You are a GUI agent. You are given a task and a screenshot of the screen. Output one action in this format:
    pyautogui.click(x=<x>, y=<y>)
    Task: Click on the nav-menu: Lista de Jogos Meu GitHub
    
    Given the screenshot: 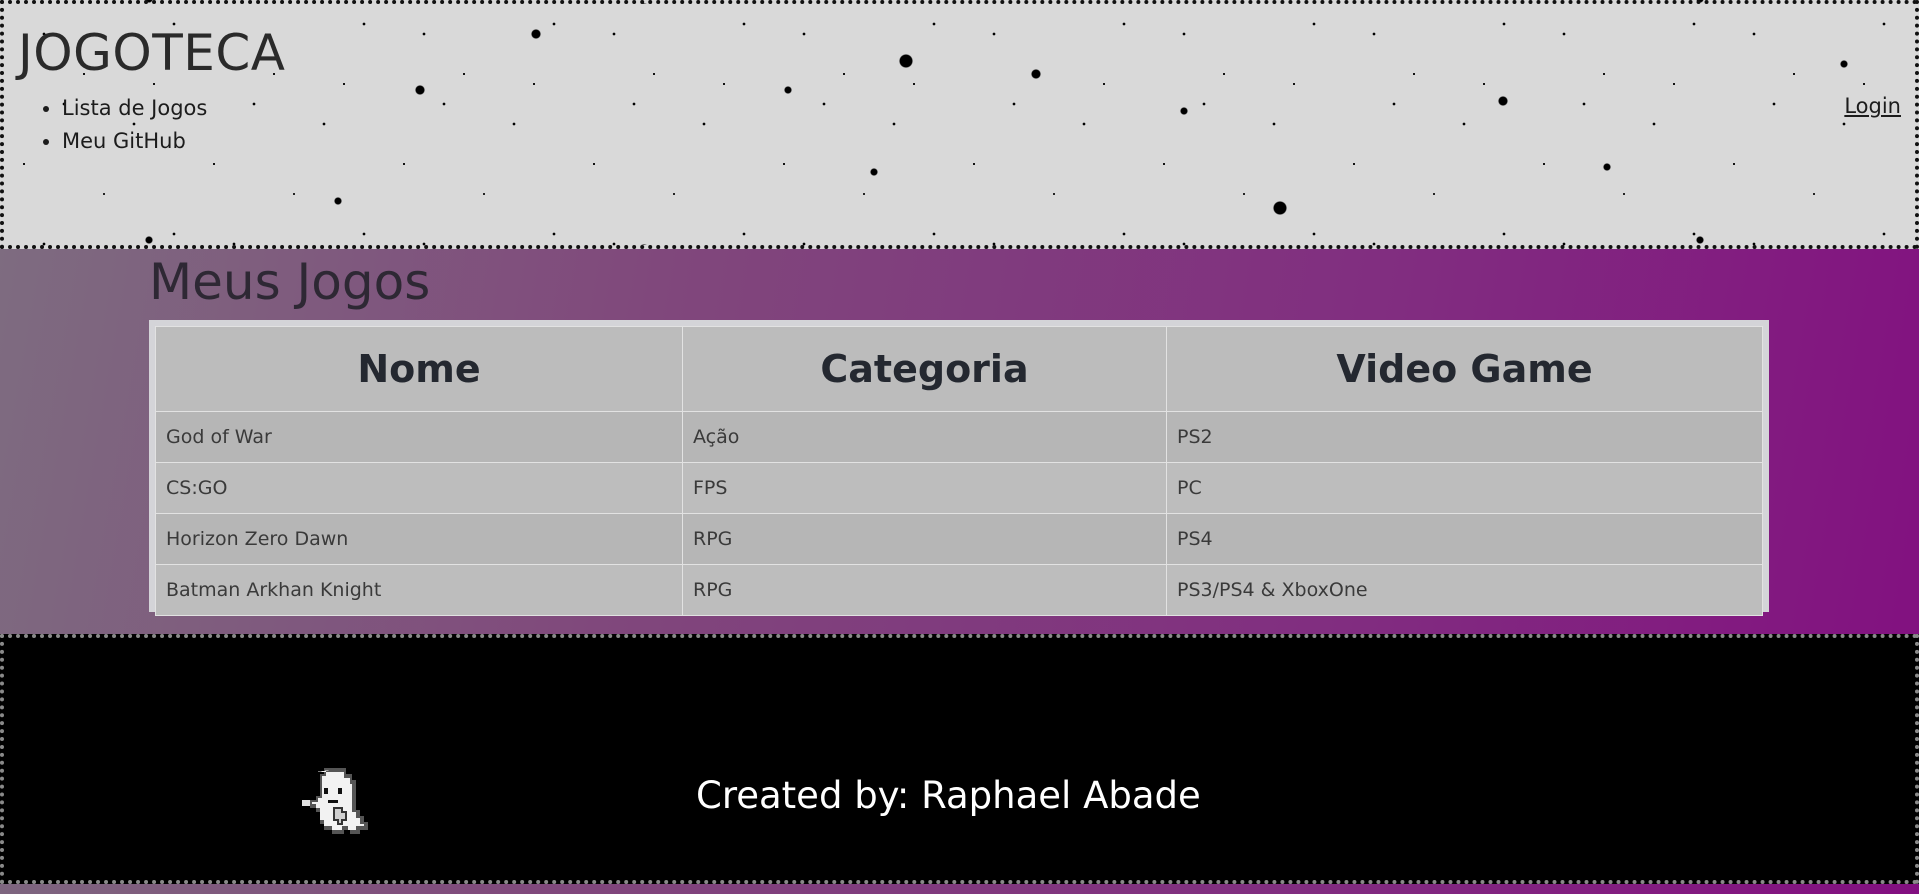 What is the action you would take?
    pyautogui.click(x=115, y=125)
    